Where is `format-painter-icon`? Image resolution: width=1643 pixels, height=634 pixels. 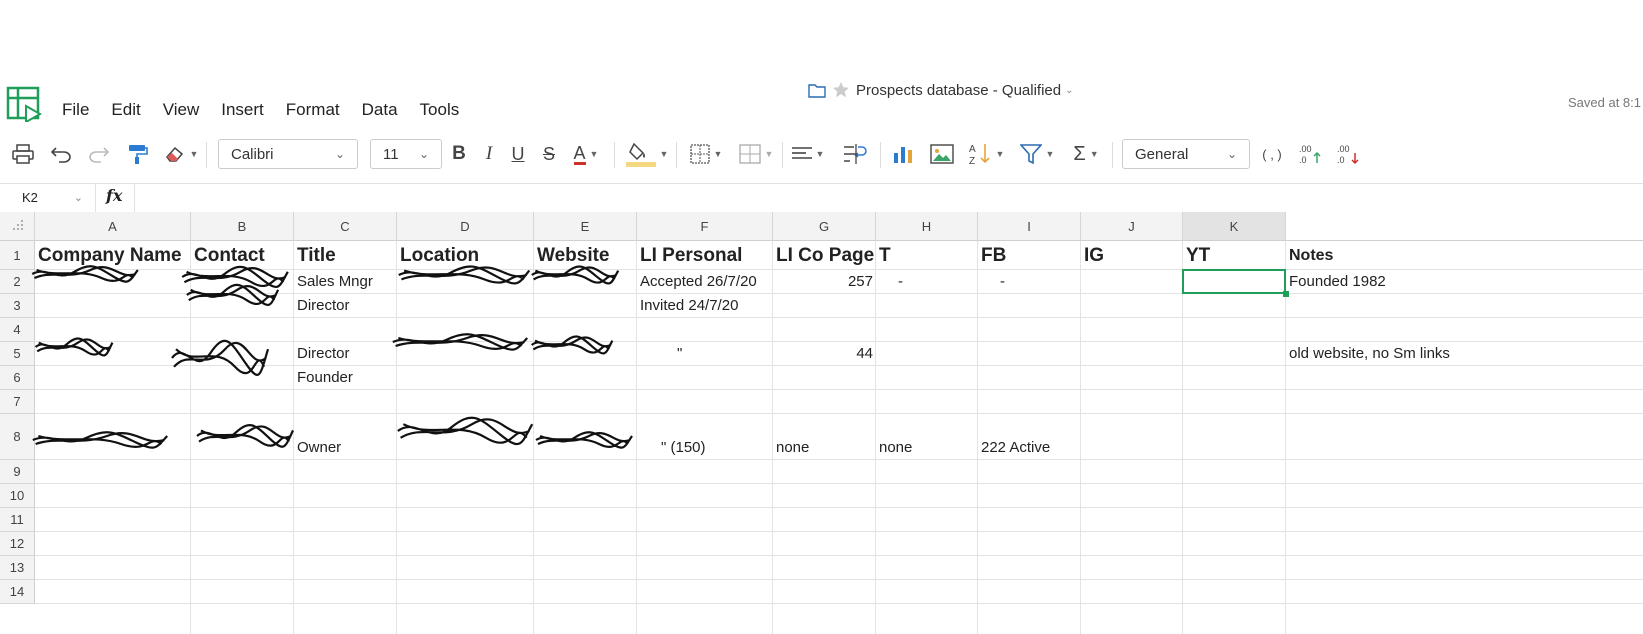
format-painter-icon is located at coordinates (137, 154).